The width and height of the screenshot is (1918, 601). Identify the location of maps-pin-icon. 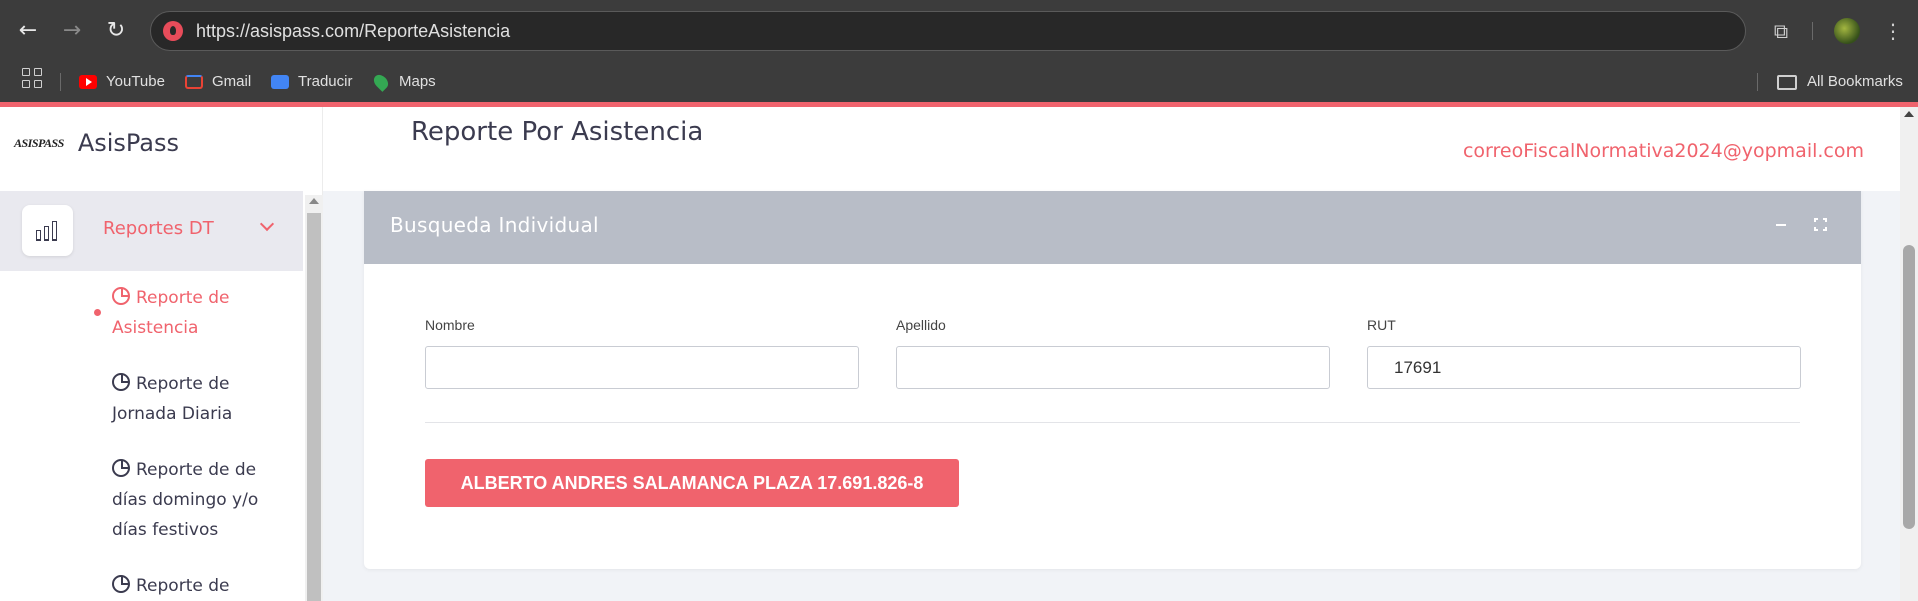
(381, 82).